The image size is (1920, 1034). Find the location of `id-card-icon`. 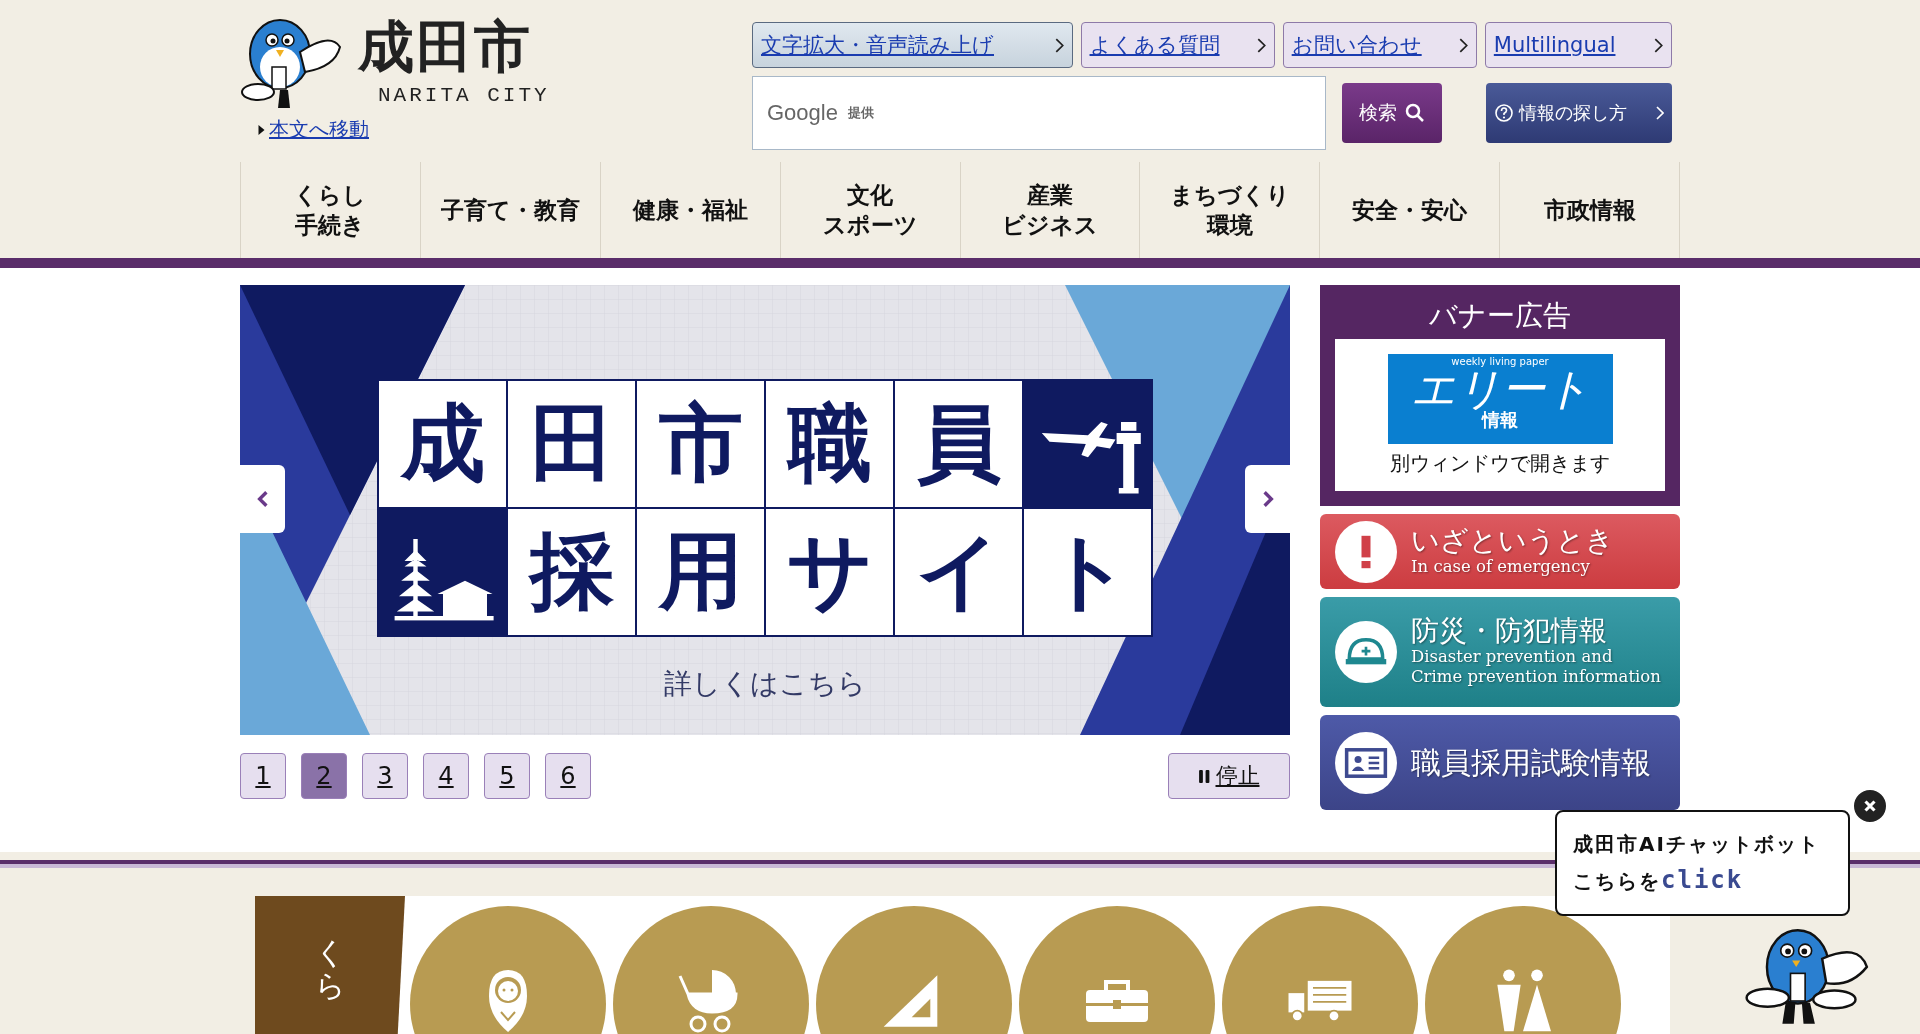

id-card-icon is located at coordinates (1366, 762).